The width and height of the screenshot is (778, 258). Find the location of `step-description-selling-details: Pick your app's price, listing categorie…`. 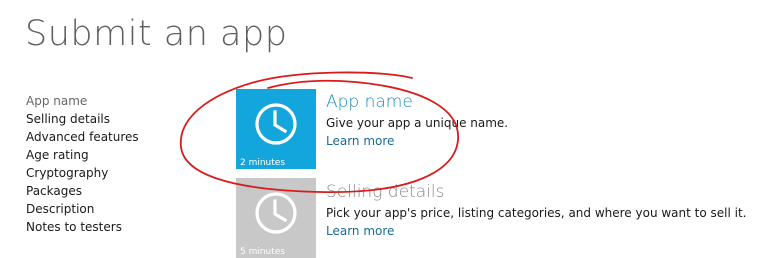

step-description-selling-details: Pick your app's price, listing categorie… is located at coordinates (536, 213).